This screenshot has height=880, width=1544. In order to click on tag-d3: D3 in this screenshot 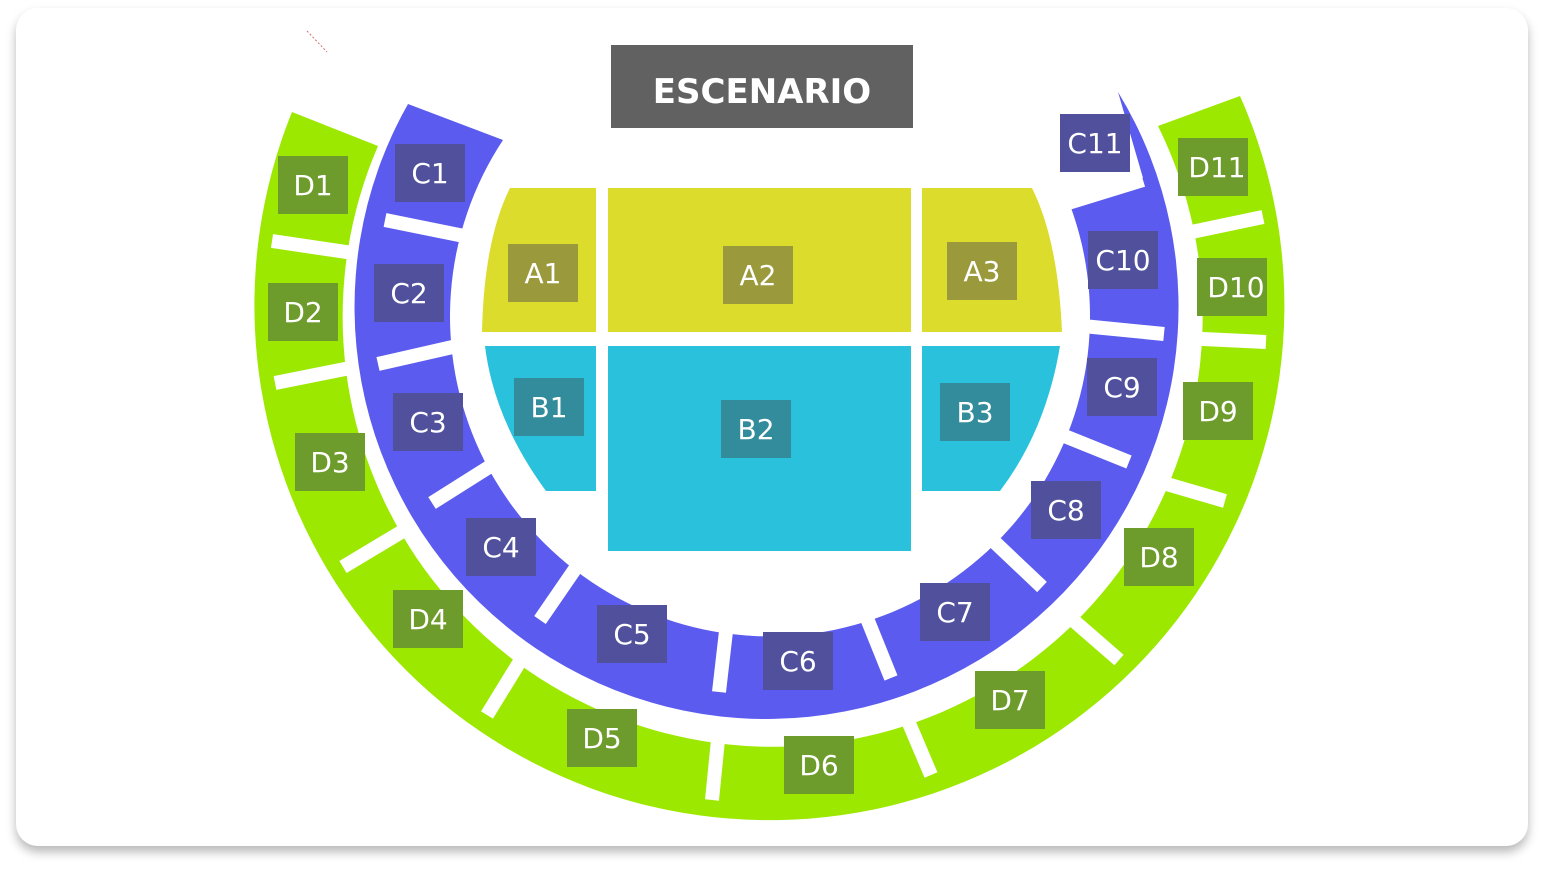, I will do `click(330, 462)`.